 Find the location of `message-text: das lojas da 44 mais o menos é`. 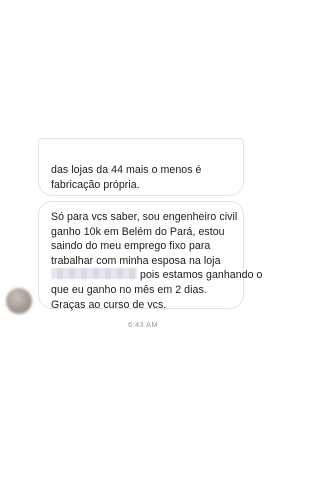

message-text: das lojas da 44 mais o menos é is located at coordinates (126, 170).